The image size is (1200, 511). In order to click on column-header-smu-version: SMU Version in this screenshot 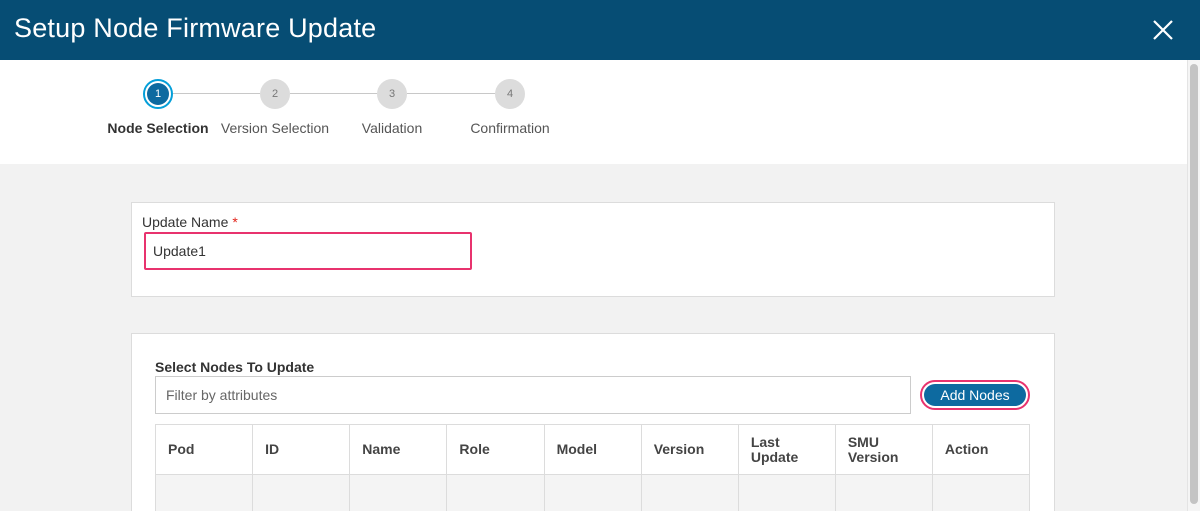, I will do `click(883, 449)`.